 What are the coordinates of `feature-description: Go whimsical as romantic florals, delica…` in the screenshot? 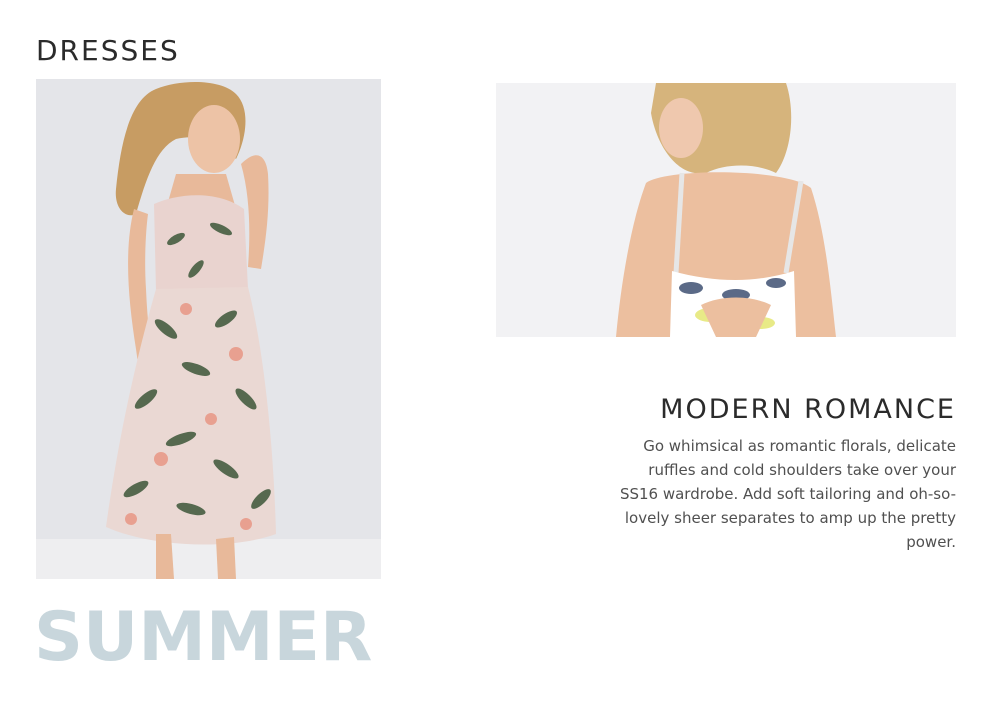 It's located at (786, 494).